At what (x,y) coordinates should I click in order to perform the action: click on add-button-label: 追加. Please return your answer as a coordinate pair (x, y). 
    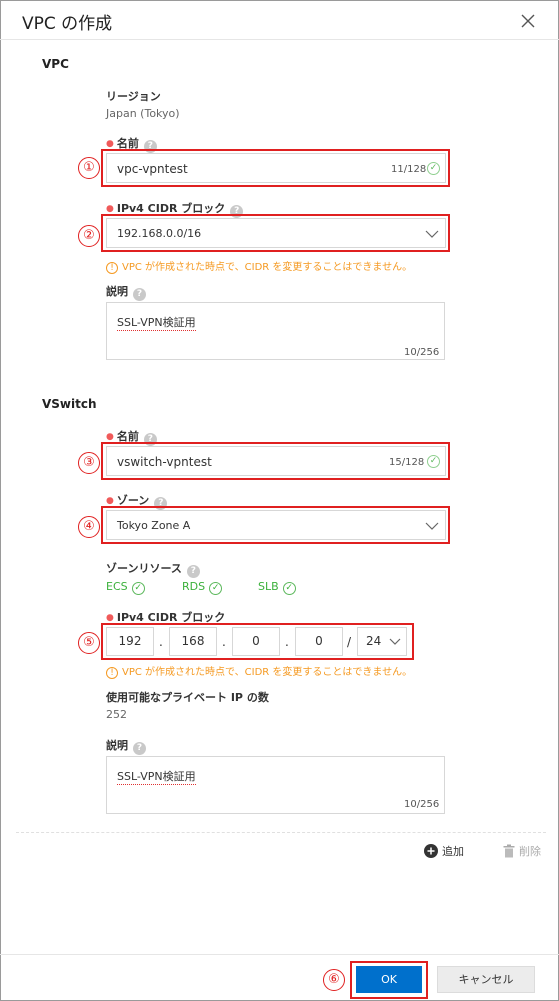
    Looking at the image, I should click on (453, 851).